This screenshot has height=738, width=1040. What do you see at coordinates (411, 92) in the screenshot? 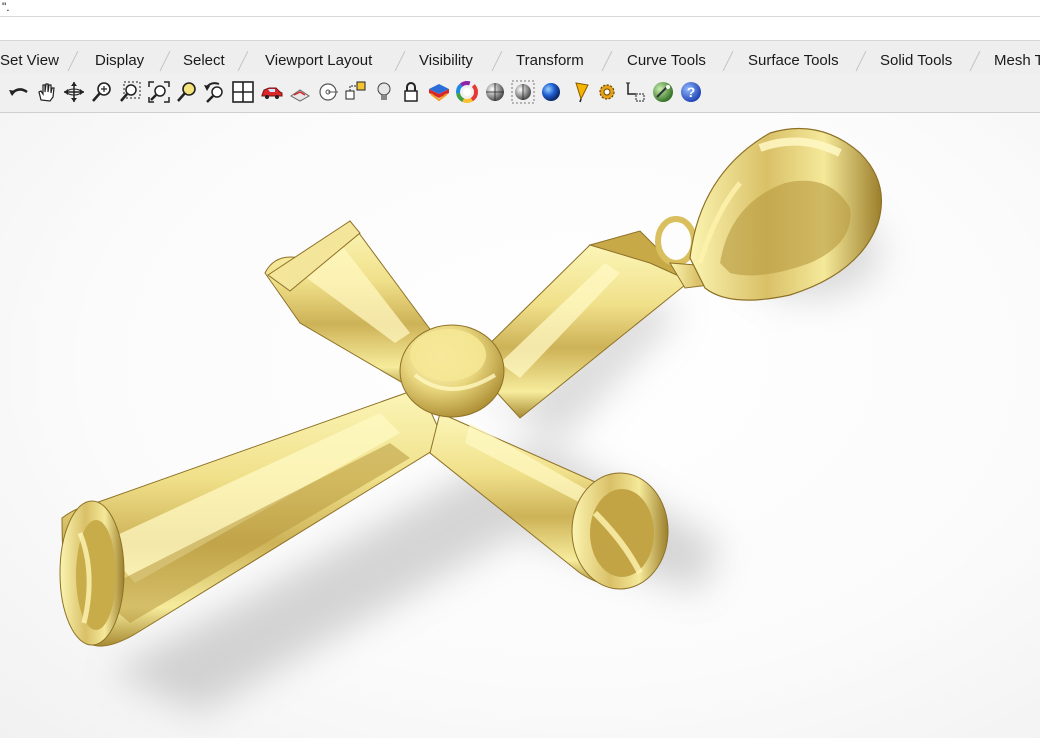
I see `lock-icon` at bounding box center [411, 92].